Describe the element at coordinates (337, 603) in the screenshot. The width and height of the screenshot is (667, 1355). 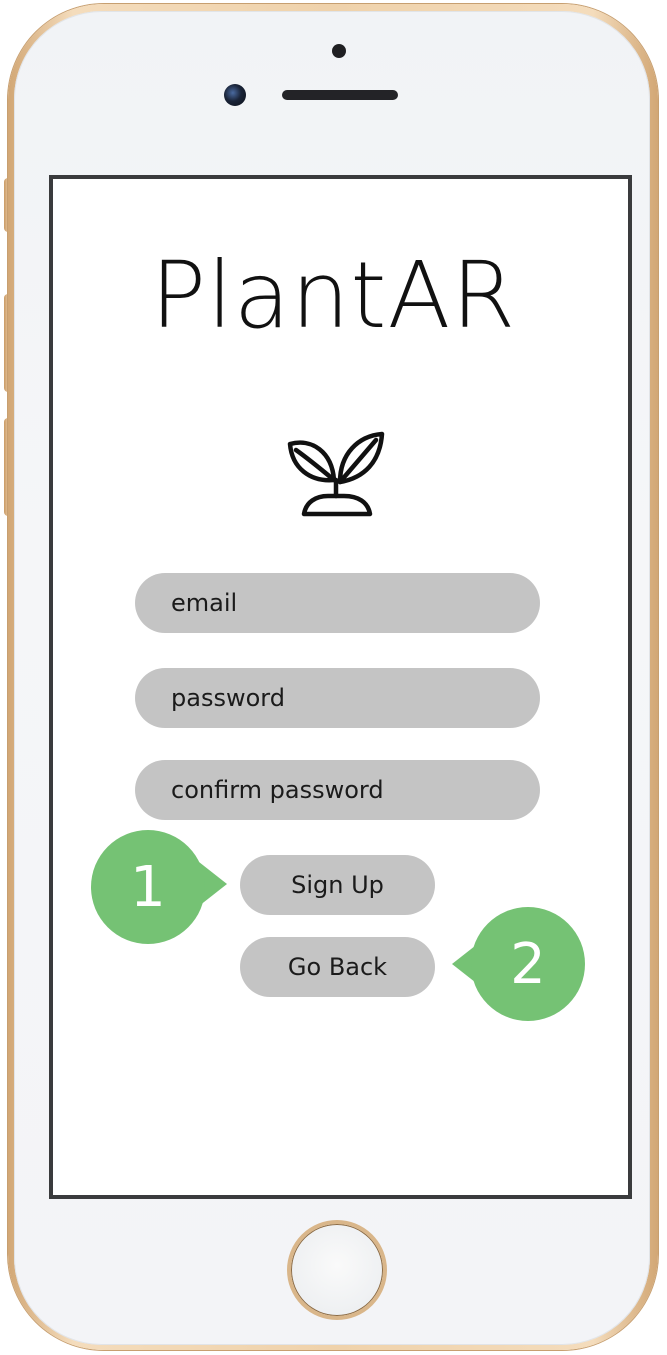
I see `email-field: email` at that location.